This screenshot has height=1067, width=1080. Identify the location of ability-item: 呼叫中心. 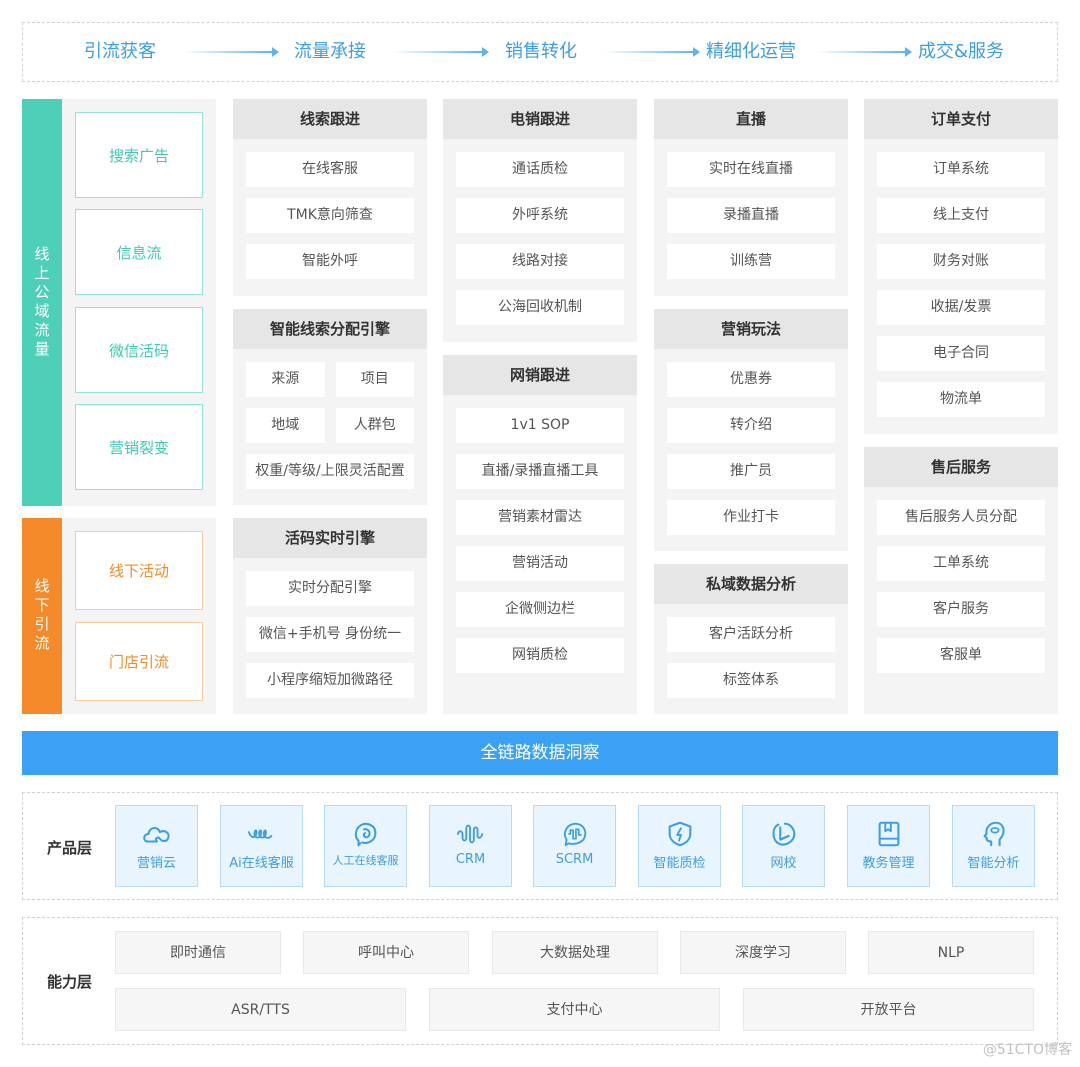
(386, 952).